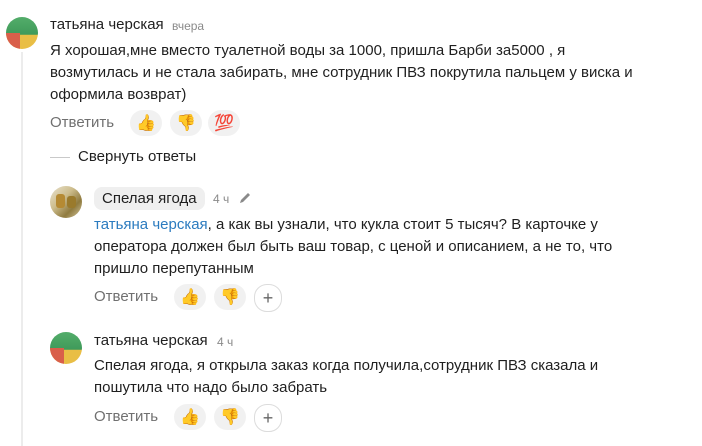  Describe the element at coordinates (22, 249) in the screenshot. I see `thread-line` at that location.